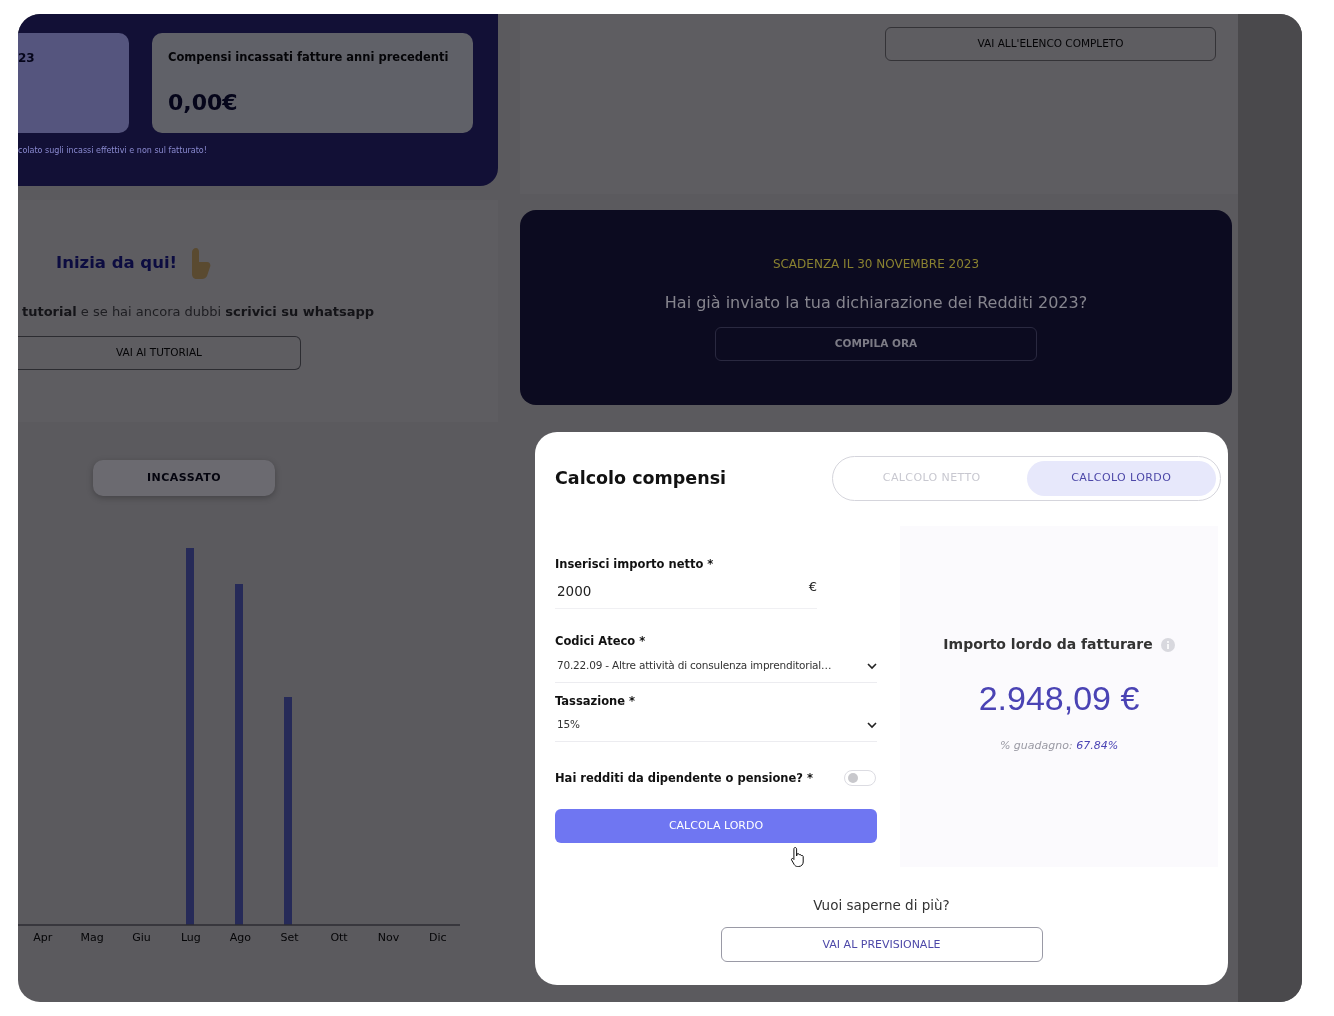  What do you see at coordinates (1048, 644) in the screenshot?
I see `result-label: Importo lordo da fatturare` at bounding box center [1048, 644].